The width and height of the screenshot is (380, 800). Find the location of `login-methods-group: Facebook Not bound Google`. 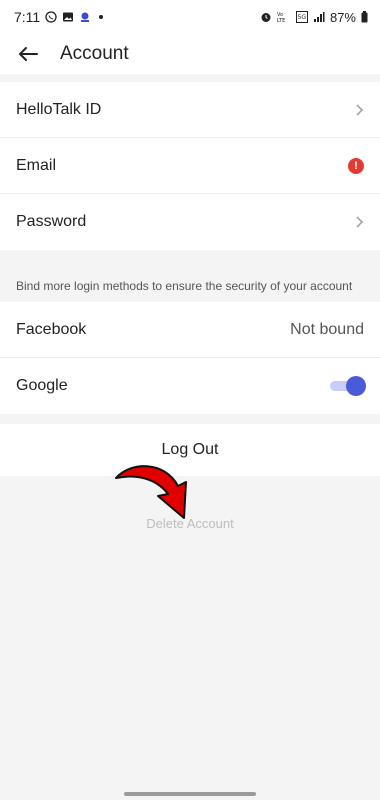

login-methods-group: Facebook Not bound Google is located at coordinates (190, 358).